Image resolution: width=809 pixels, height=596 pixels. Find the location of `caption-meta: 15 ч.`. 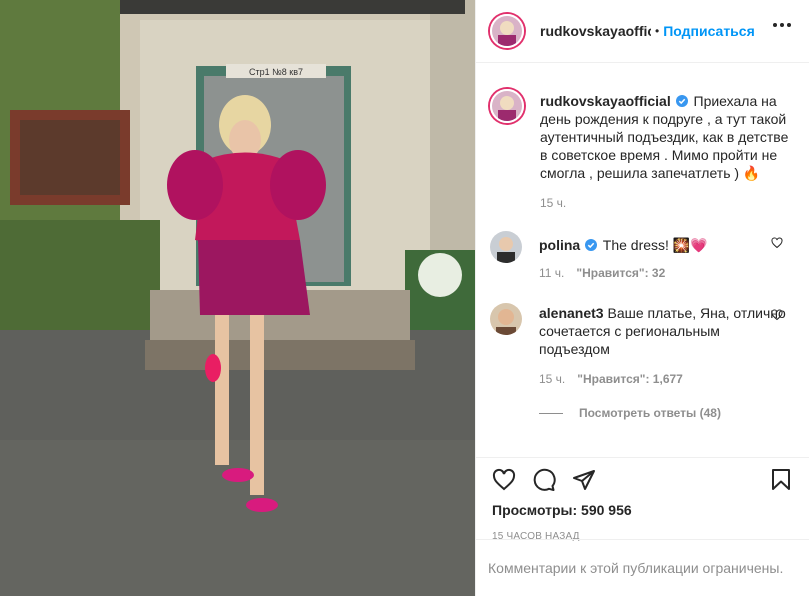

caption-meta: 15 ч. is located at coordinates (665, 203).